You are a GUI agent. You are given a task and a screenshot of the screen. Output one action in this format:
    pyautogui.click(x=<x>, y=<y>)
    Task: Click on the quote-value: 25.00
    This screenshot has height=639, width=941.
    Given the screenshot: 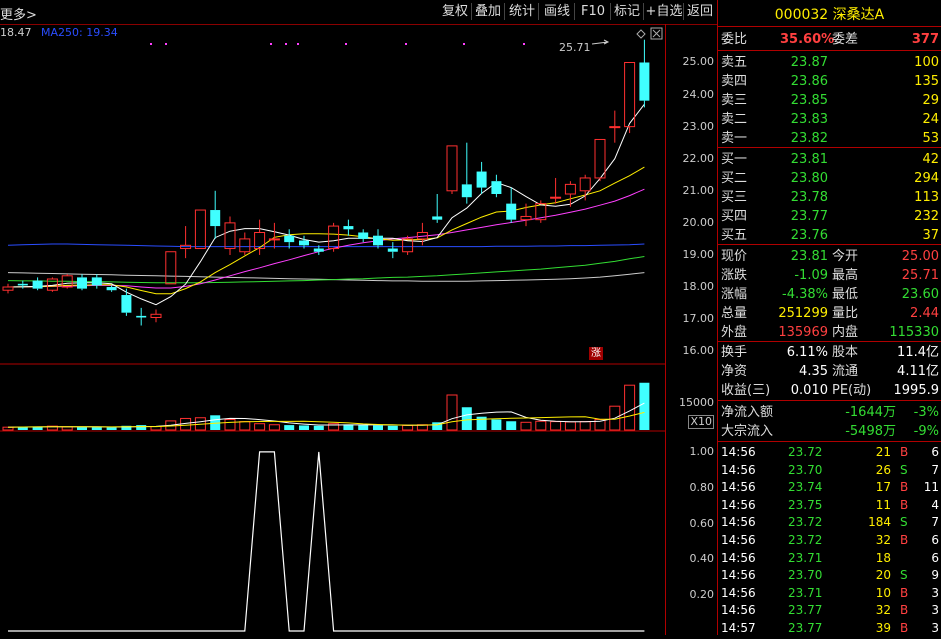 What is the action you would take?
    pyautogui.click(x=920, y=256)
    